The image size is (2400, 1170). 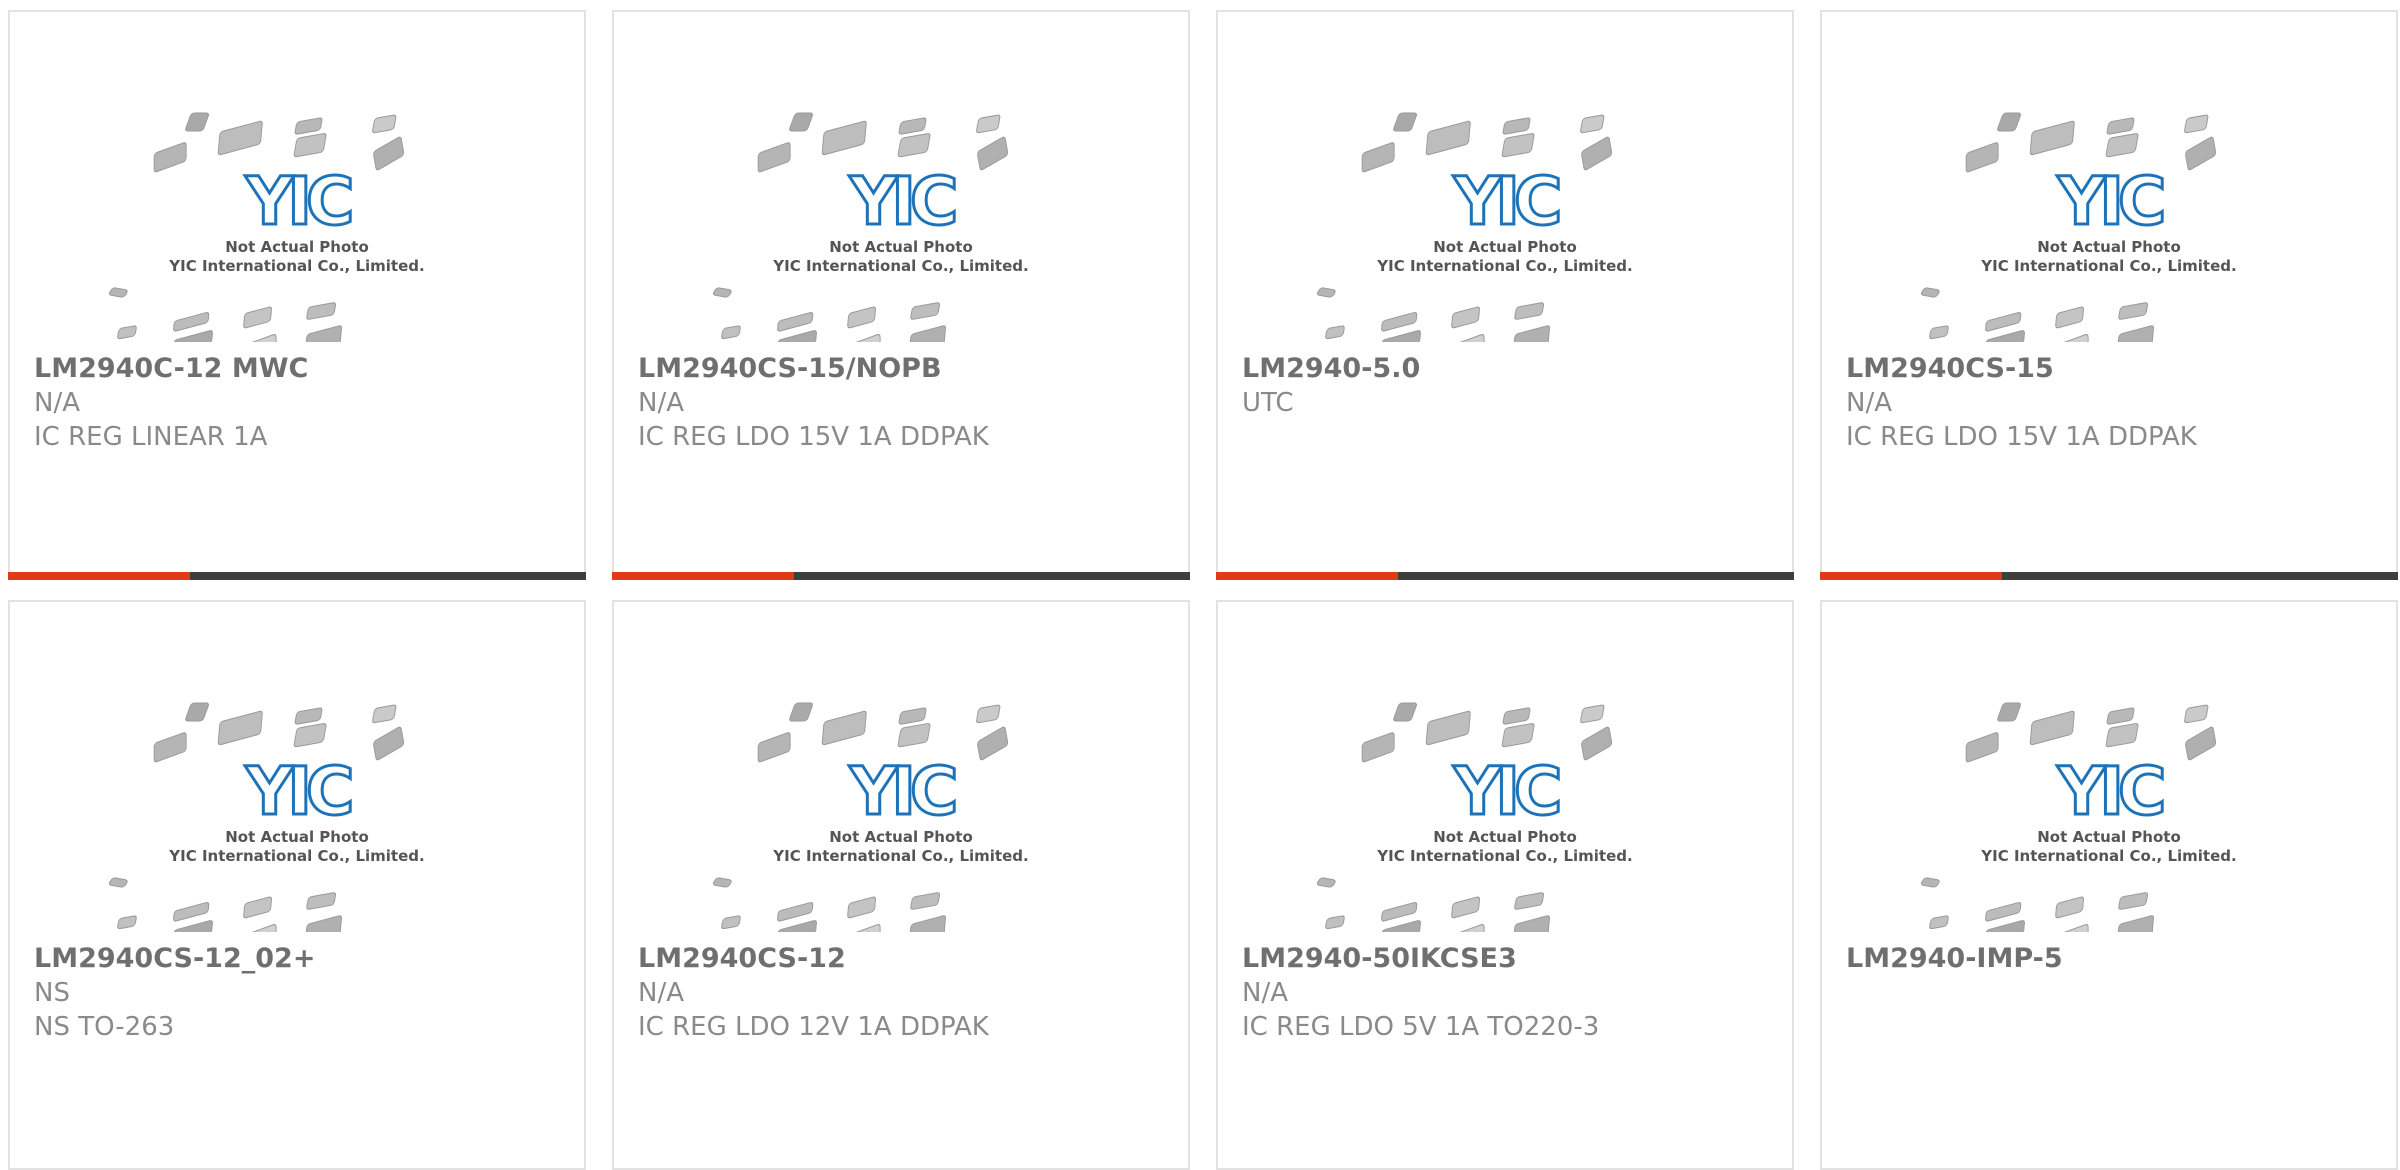 What do you see at coordinates (151, 437) in the screenshot?
I see `description: IC REG LINEAR 1A` at bounding box center [151, 437].